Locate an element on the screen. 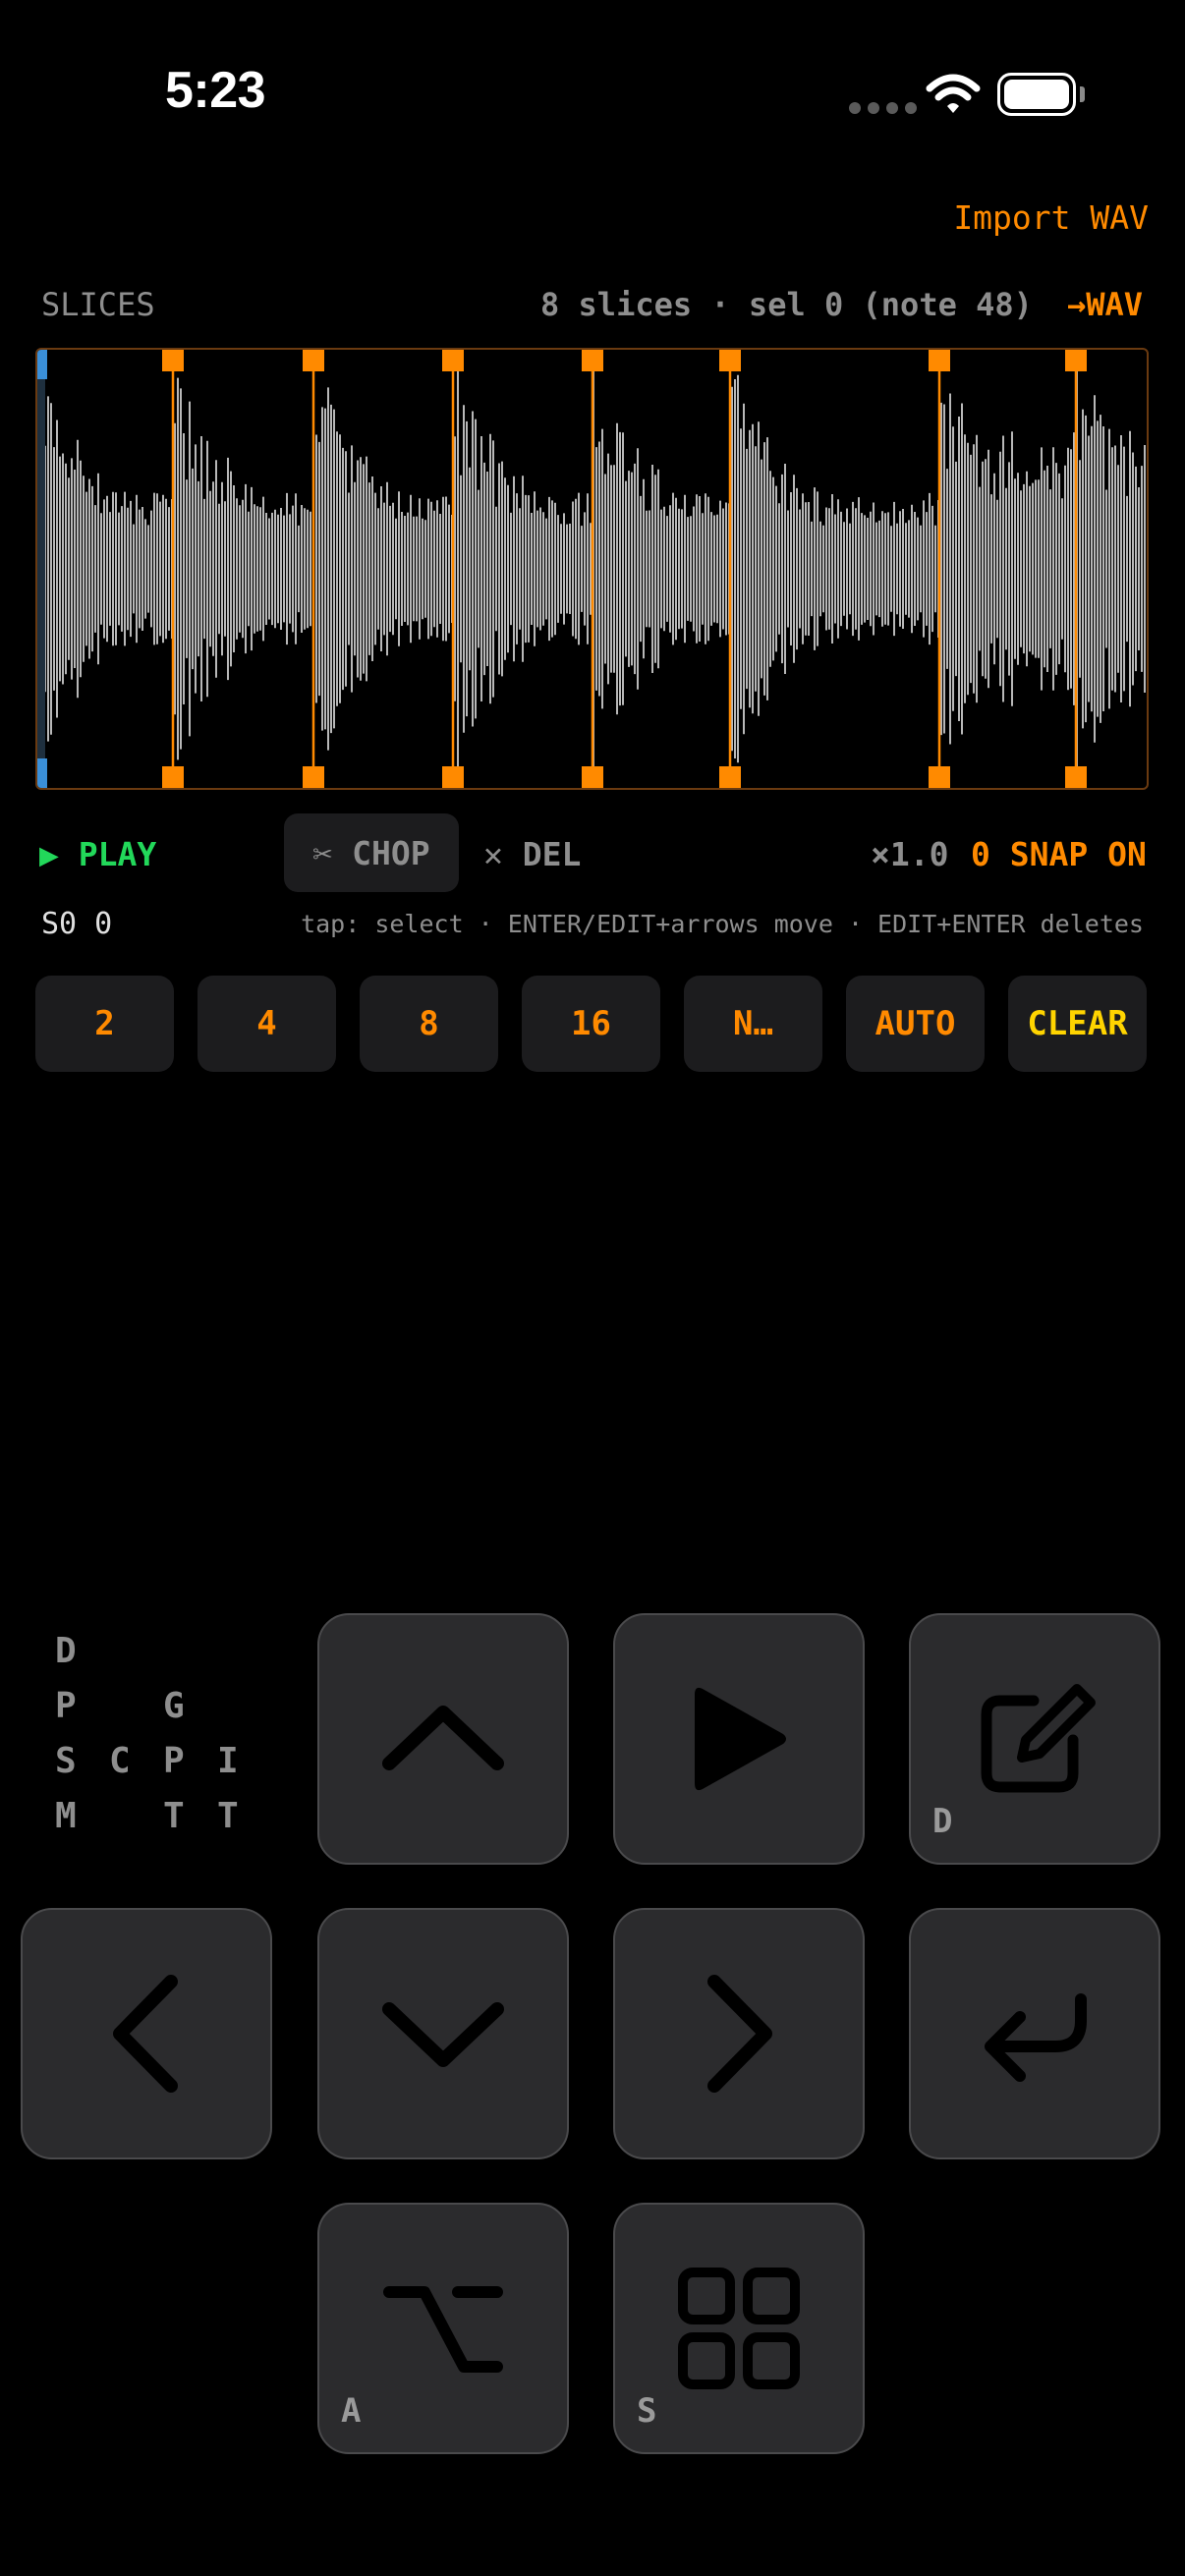  chevron-left-icon is located at coordinates (146, 2034).